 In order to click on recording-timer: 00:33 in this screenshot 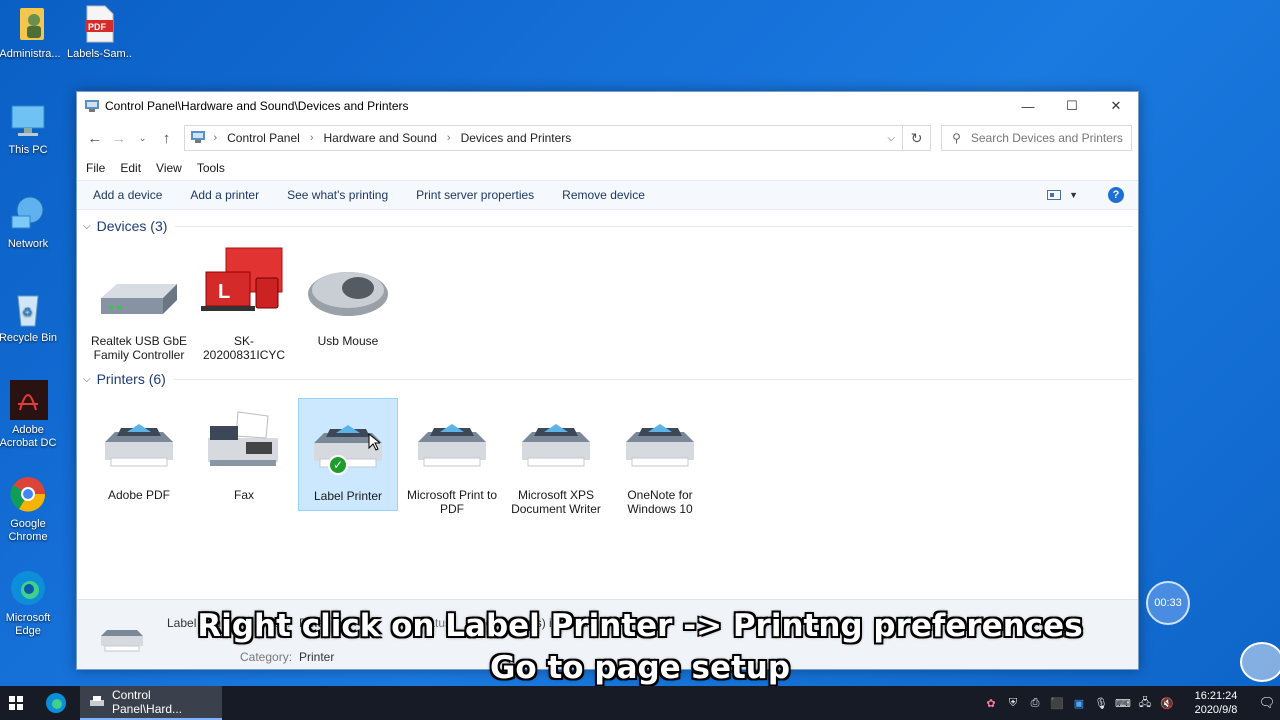, I will do `click(1168, 603)`.